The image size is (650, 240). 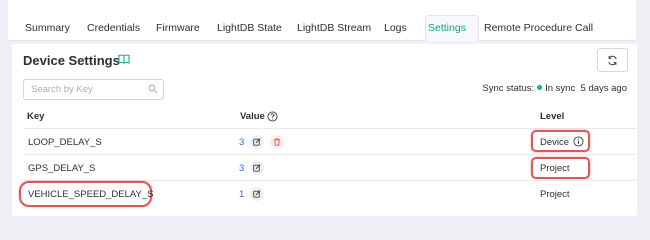 I want to click on delete-button, so click(x=277, y=142).